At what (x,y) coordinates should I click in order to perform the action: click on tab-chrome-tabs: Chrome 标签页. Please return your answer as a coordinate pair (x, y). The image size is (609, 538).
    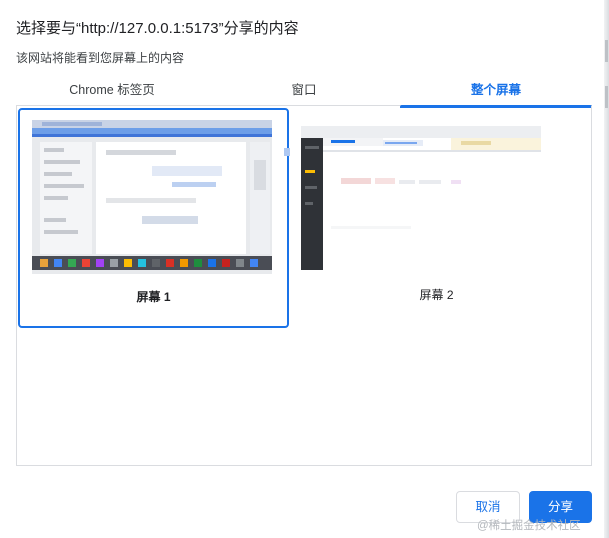
    Looking at the image, I should click on (112, 91).